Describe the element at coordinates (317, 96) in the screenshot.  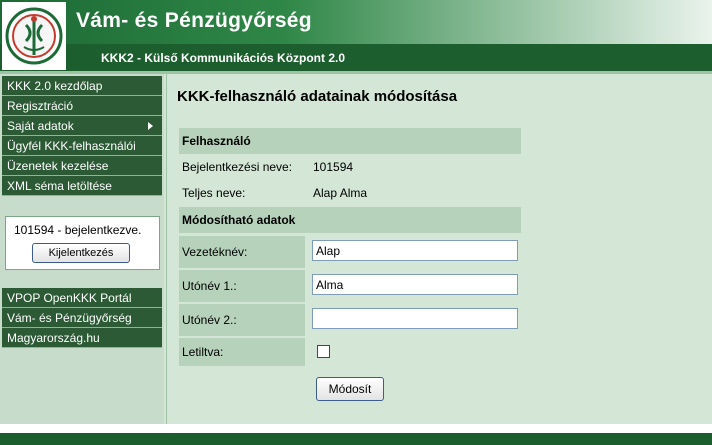
I see `page-title: KKK-felhasználó adatainak módosítása` at that location.